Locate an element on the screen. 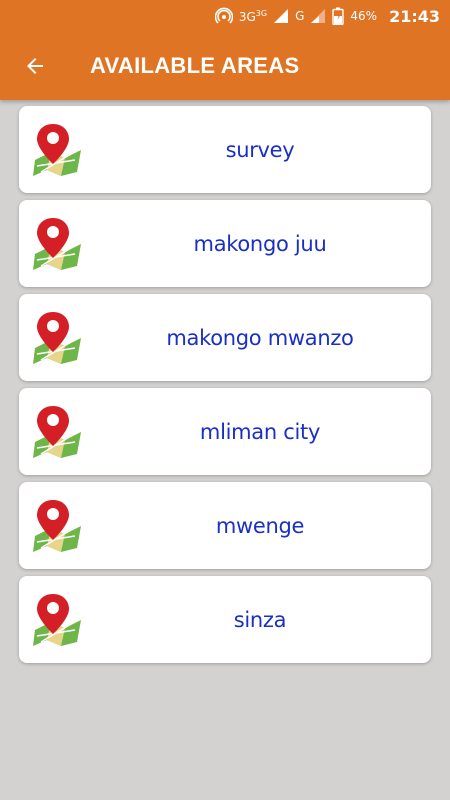 This screenshot has height=800, width=450. area-item-makongo-juu: makongo juu is located at coordinates (225, 243).